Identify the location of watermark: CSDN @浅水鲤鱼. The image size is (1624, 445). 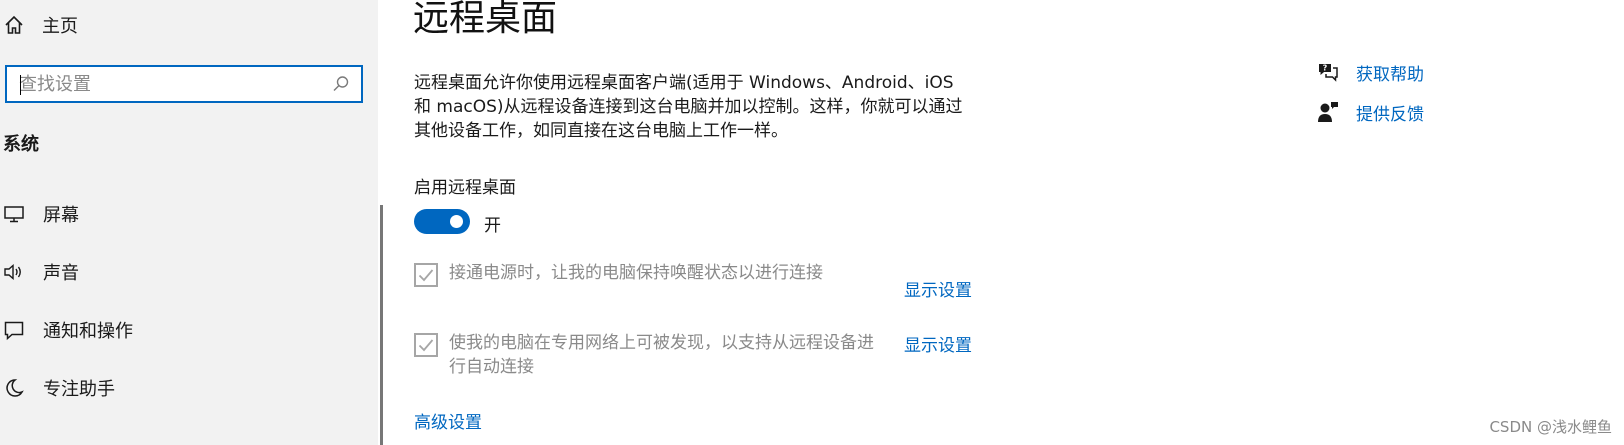
(1550, 427).